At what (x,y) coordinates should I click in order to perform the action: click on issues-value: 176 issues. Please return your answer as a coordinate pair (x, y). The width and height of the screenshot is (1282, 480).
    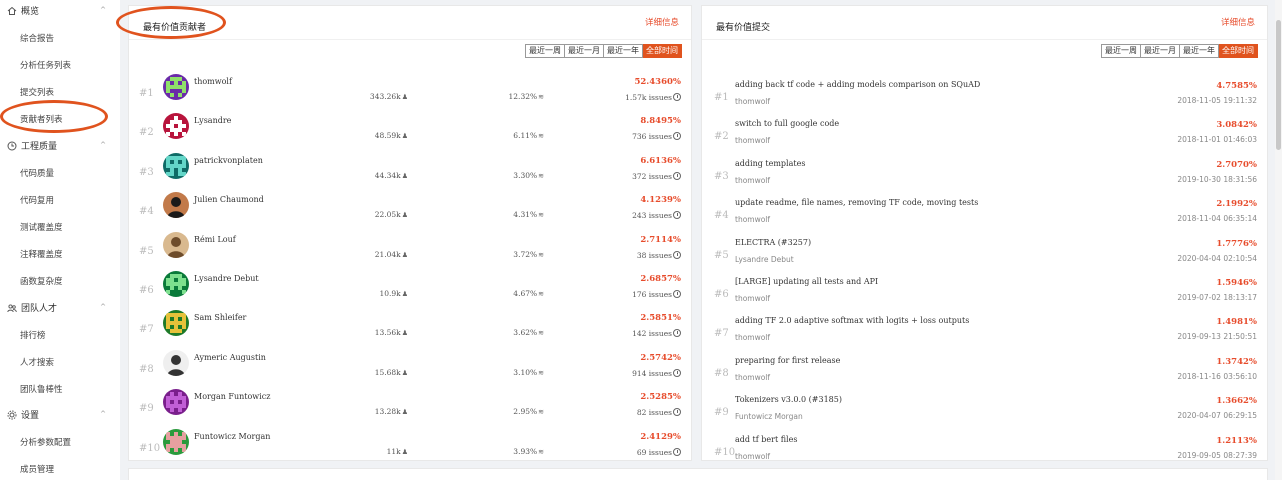
    Looking at the image, I should click on (652, 294).